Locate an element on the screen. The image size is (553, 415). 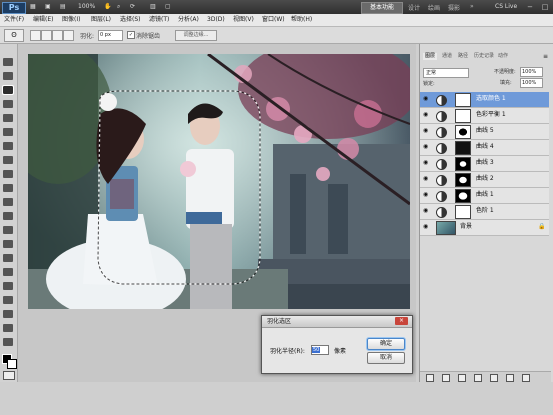
lasso-tool-preset-icon: ʘ is located at coordinates (14, 35).